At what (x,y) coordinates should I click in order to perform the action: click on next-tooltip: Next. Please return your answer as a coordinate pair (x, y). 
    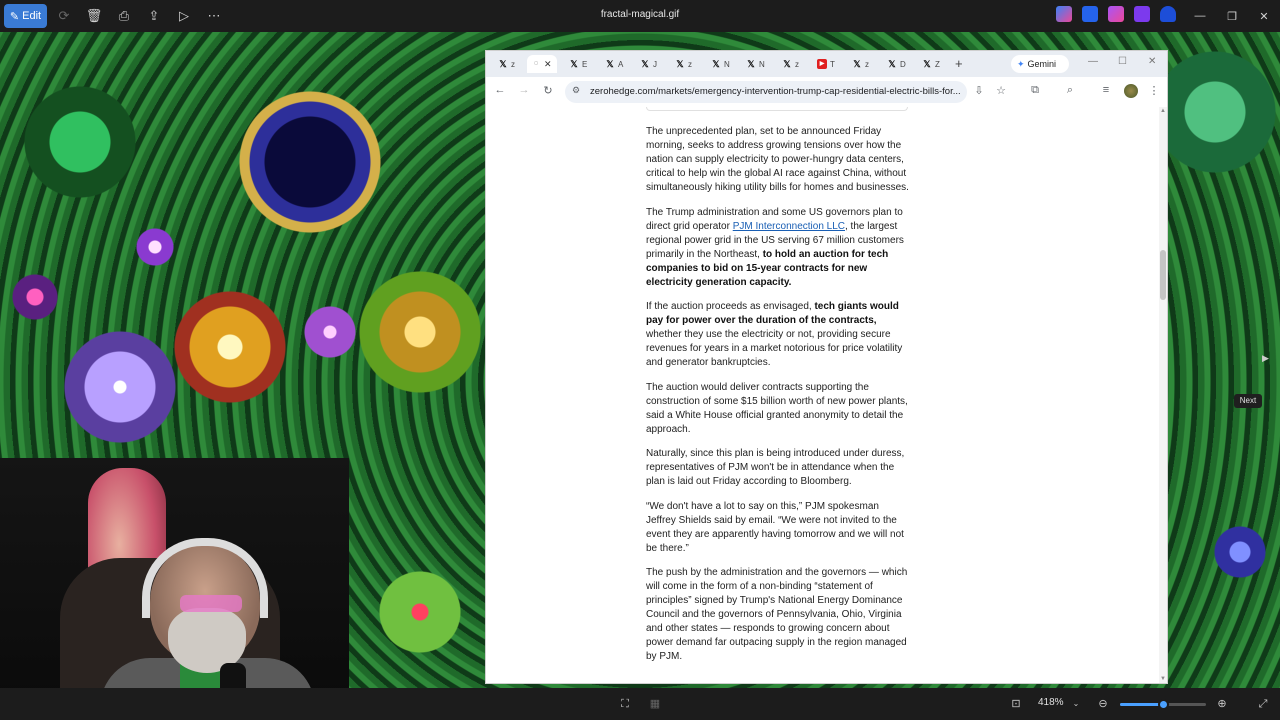
    Looking at the image, I should click on (1248, 401).